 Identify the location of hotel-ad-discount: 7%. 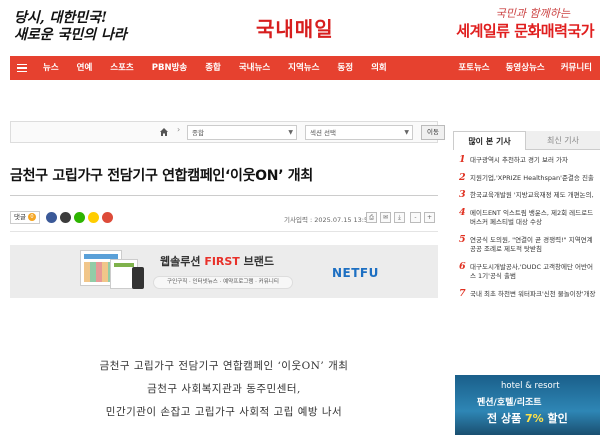
(534, 418).